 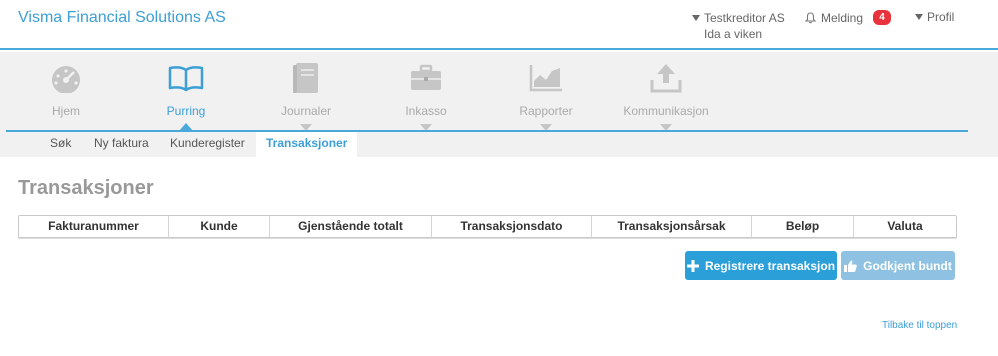 I want to click on messages-menu: Melding 4, so click(x=848, y=17).